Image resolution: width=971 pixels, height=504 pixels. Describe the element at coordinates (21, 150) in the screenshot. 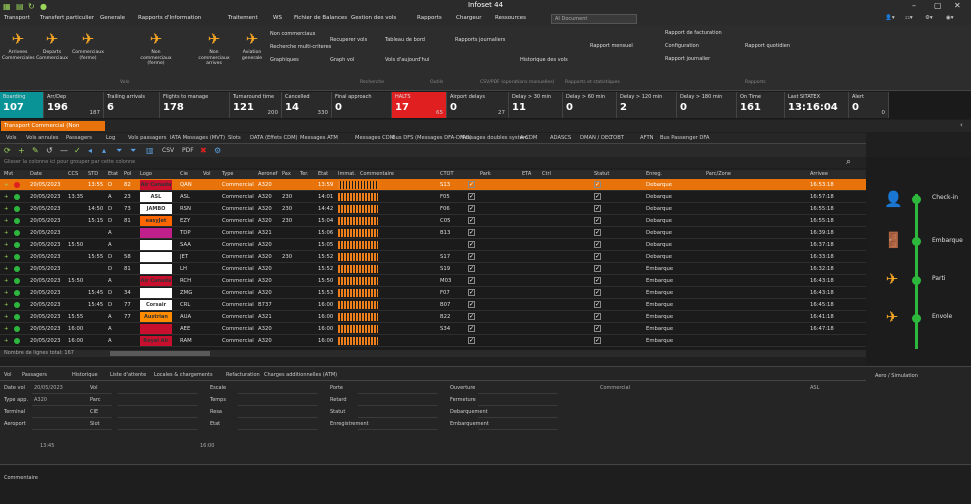

I see `add-icon: +` at that location.